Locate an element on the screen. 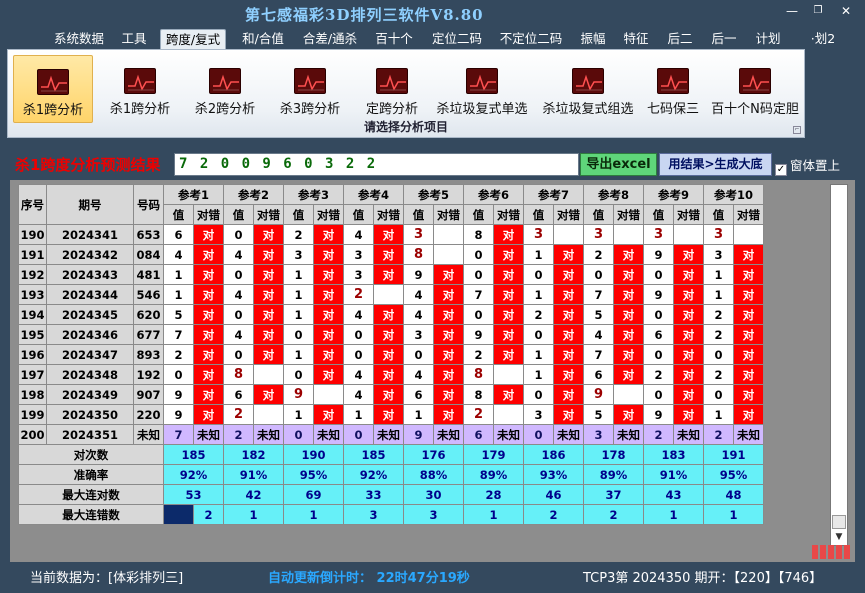 The image size is (865, 593). header-ref: 参考1 is located at coordinates (193, 194).